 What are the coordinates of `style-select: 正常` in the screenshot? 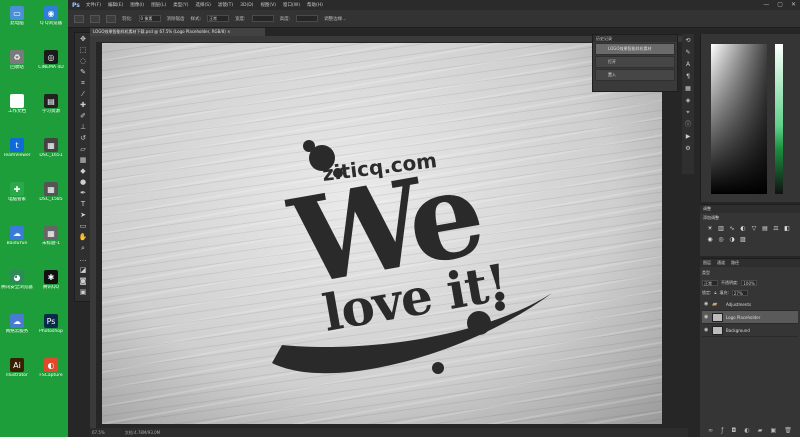 It's located at (218, 18).